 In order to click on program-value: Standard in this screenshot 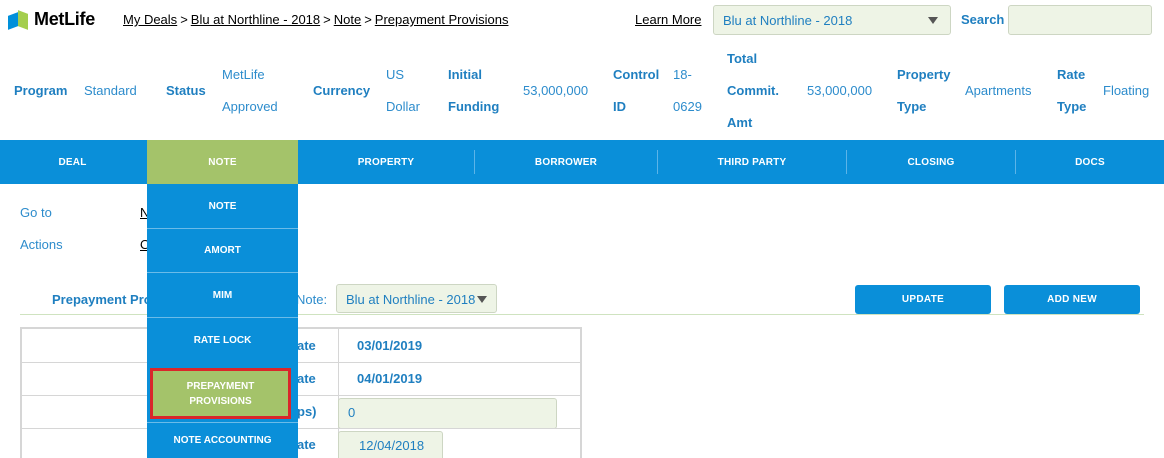, I will do `click(110, 90)`.